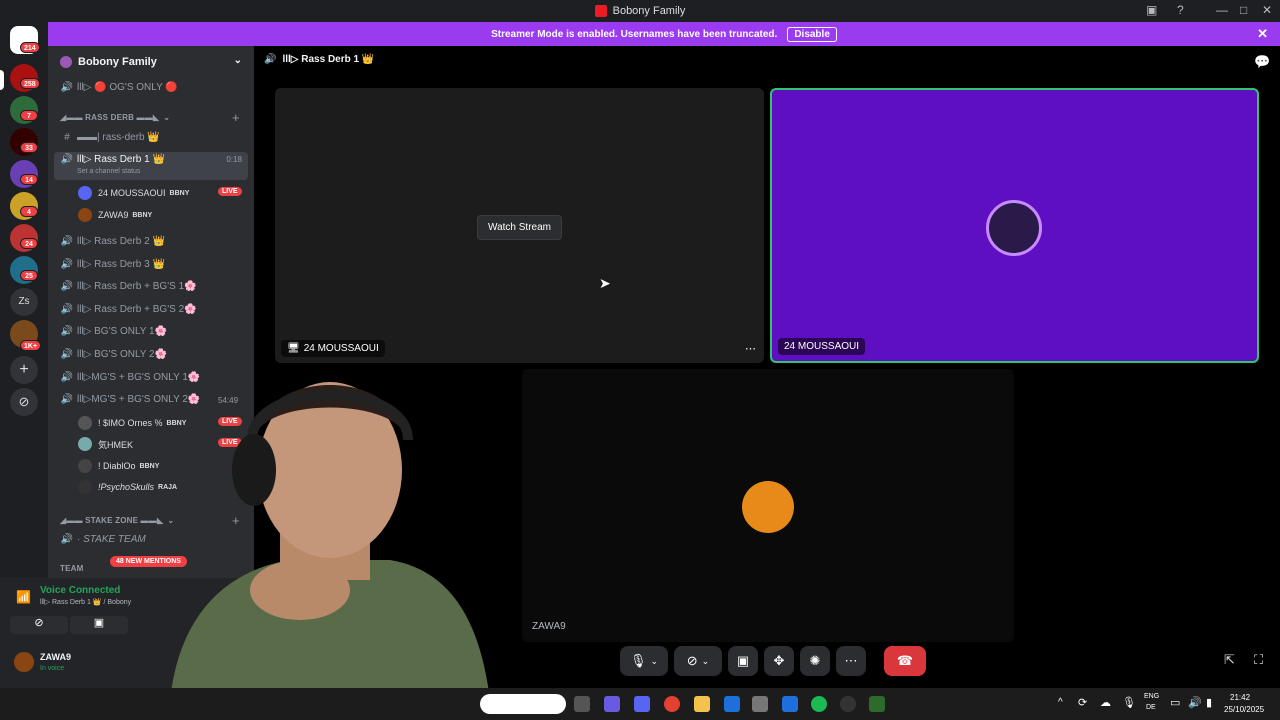 This screenshot has width=1280, height=720. Describe the element at coordinates (812, 34) in the screenshot. I see `disable-button: Disable` at that location.